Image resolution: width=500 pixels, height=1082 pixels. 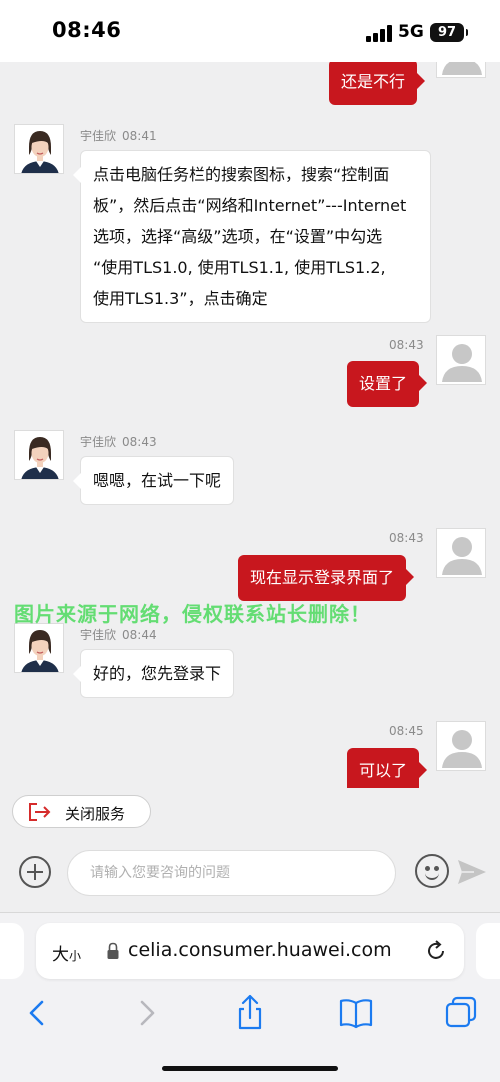 What do you see at coordinates (231, 873) in the screenshot?
I see `message-input` at bounding box center [231, 873].